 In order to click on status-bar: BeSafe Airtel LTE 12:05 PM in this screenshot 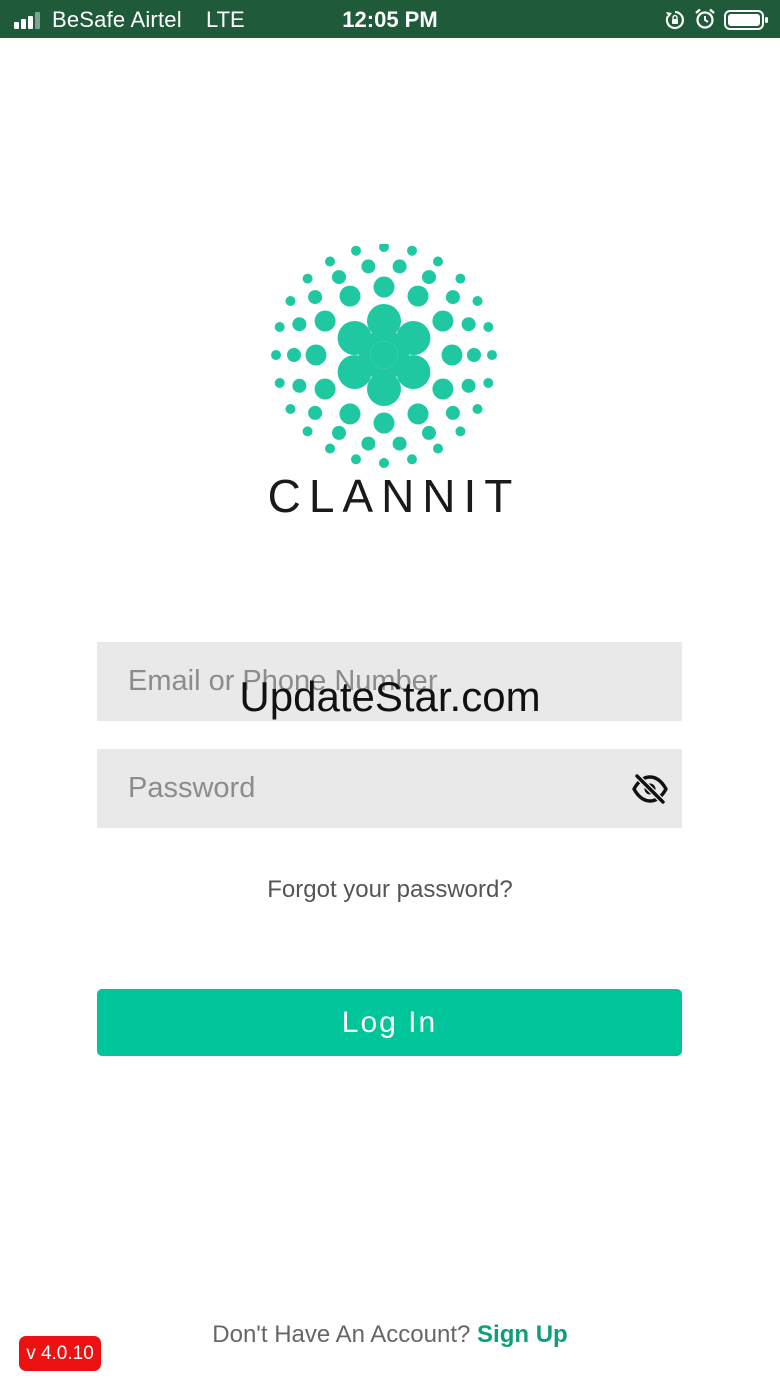, I will do `click(390, 19)`.